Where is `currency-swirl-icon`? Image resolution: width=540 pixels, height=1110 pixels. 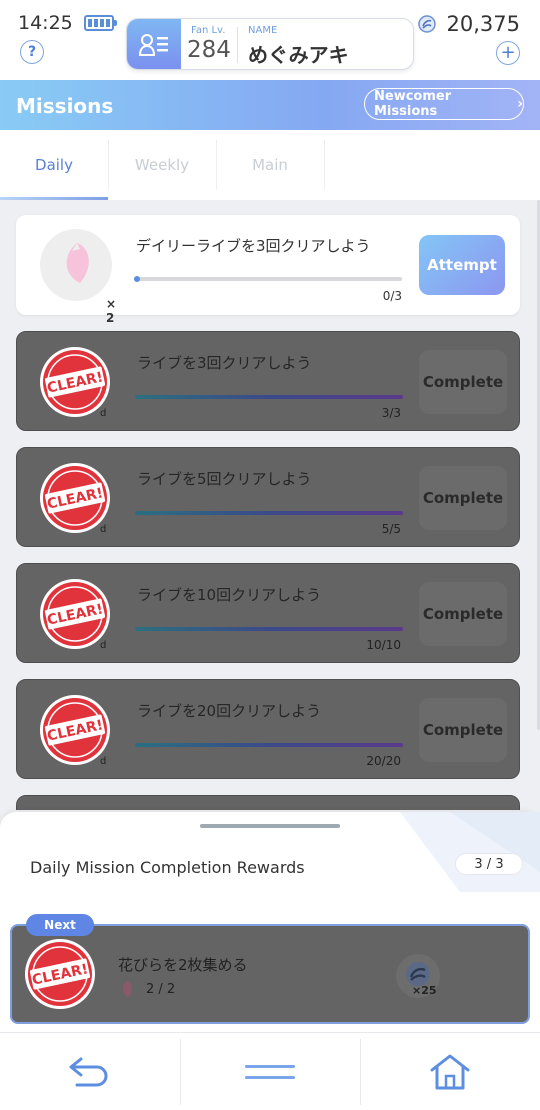 currency-swirl-icon is located at coordinates (427, 26).